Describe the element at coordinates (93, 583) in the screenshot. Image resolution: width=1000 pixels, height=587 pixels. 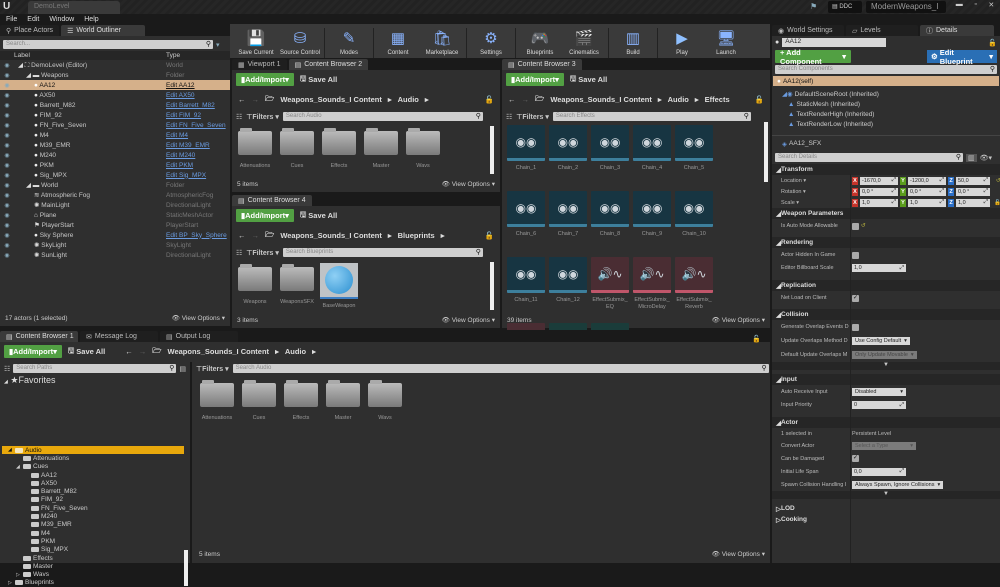
I see `folder-tree-item: ▷ Blueprints` at that location.